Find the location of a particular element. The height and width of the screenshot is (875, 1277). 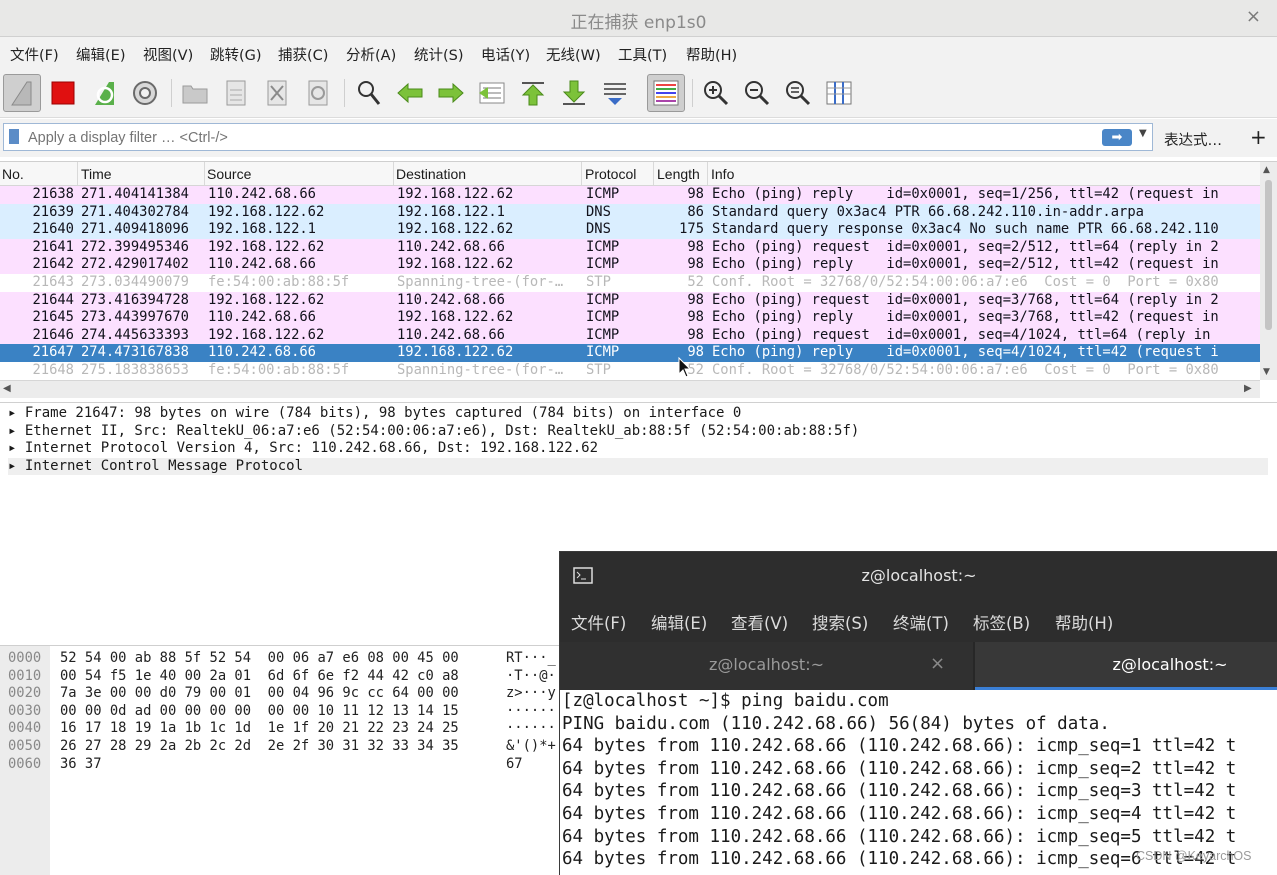

terminal-menu-help: 帮助(H) is located at coordinates (1084, 622).